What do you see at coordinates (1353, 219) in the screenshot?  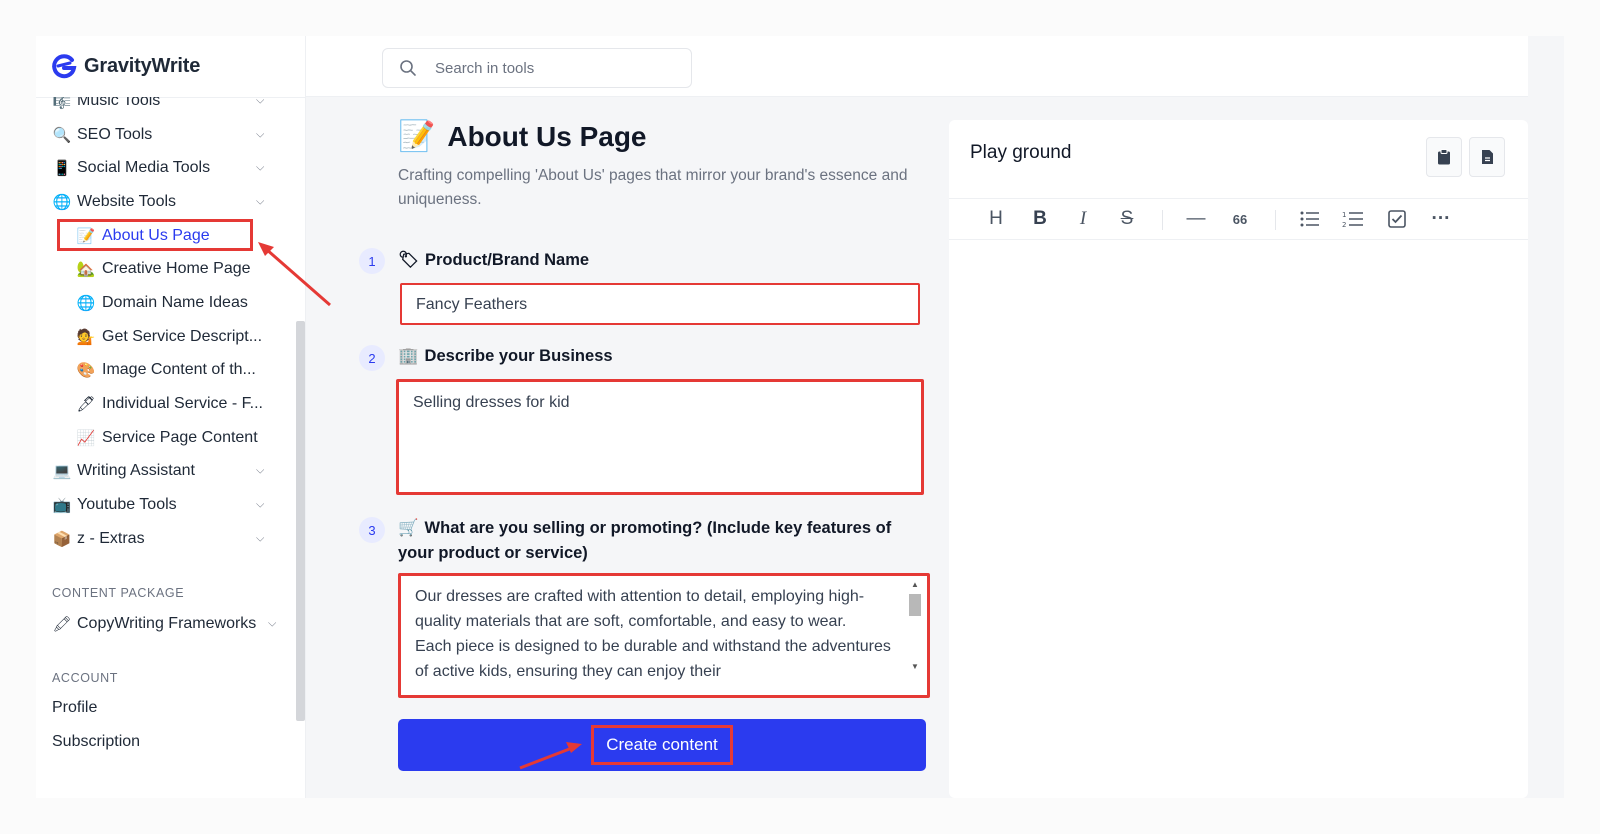 I see `ordered-list-button: 1 2` at bounding box center [1353, 219].